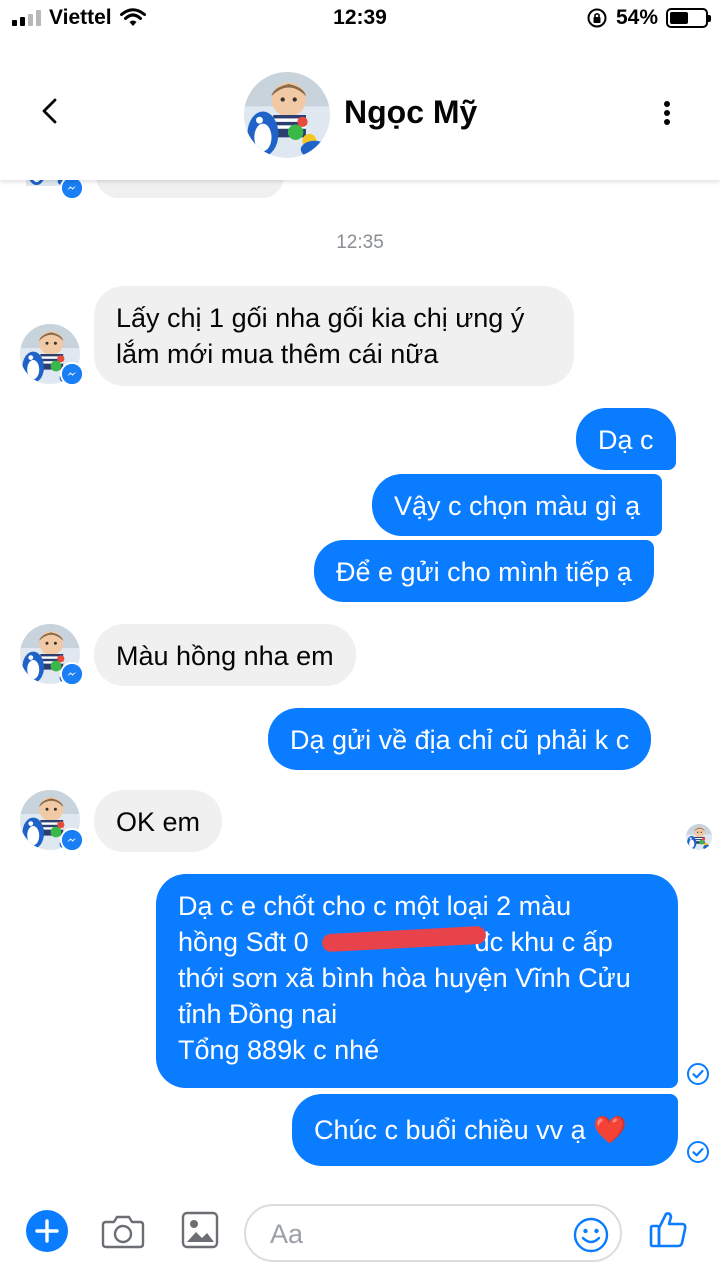 The image size is (720, 1280). I want to click on contact-name: Ngọc Mỹ, so click(410, 112).